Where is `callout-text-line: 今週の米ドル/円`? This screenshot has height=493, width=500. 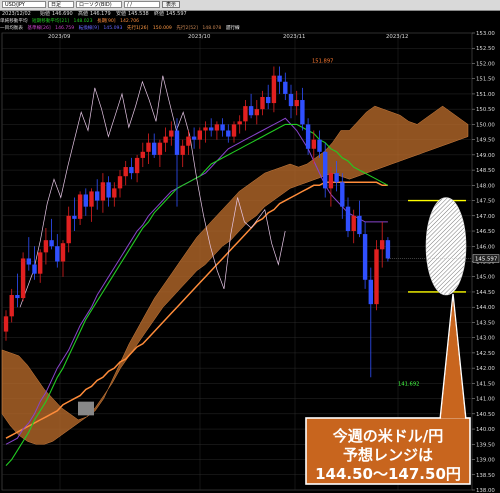
callout-text-line: 今週の米ドル/円 is located at coordinates (387, 436).